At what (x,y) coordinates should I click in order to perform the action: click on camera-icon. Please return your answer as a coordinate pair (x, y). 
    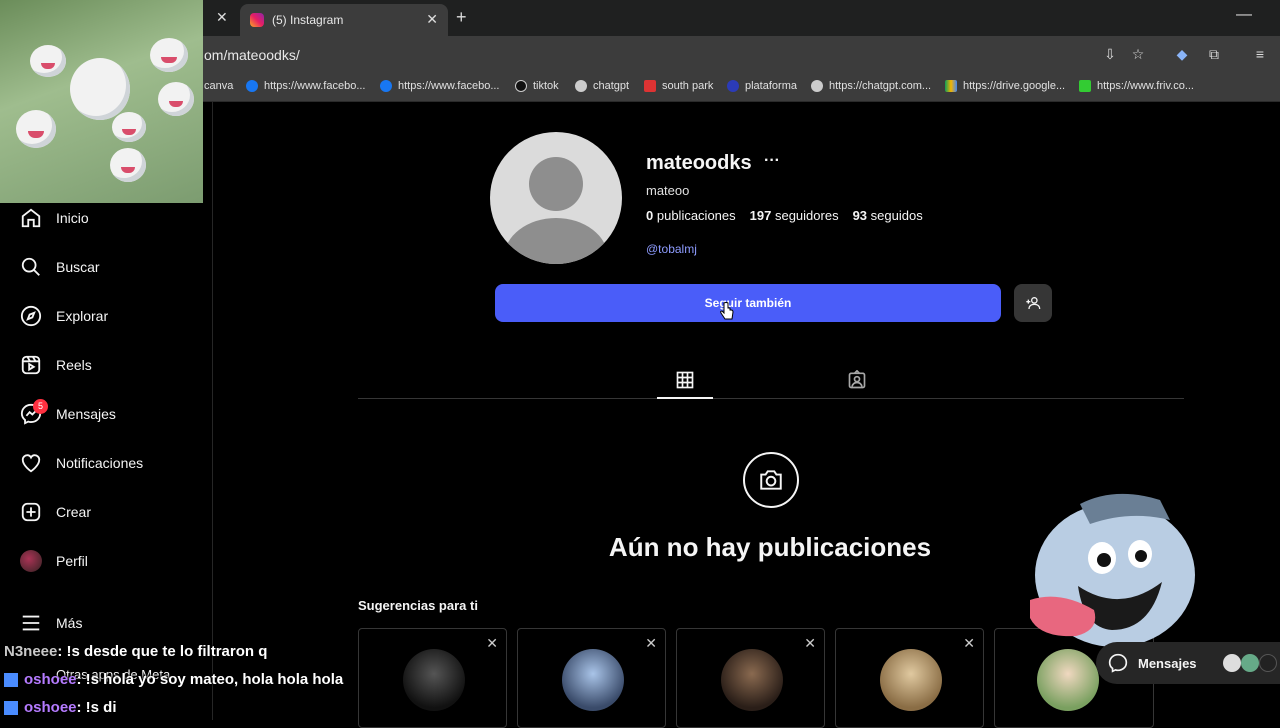
    Looking at the image, I should click on (771, 480).